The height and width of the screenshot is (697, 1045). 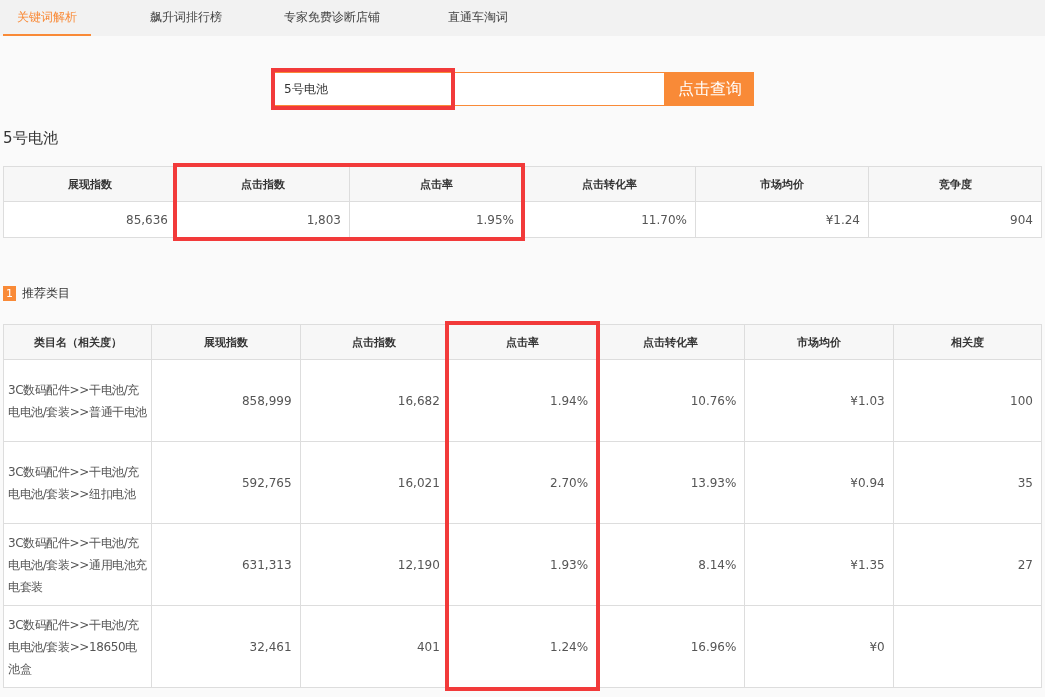 I want to click on table-cell: 100, so click(x=1021, y=400).